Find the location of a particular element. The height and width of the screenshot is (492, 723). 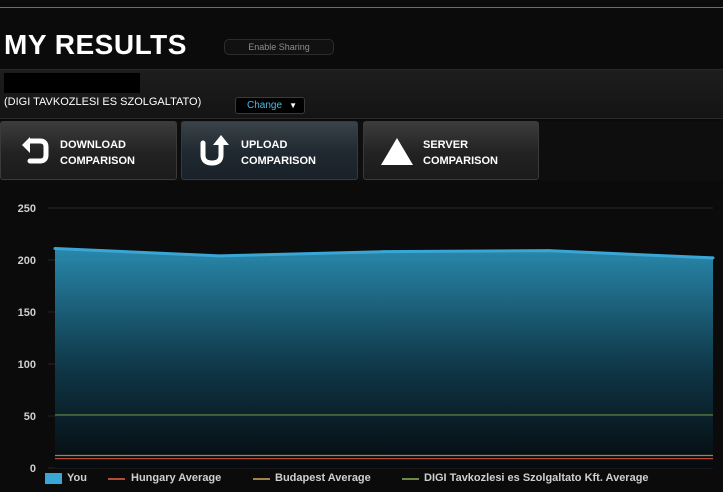

y-tick-label: 200 is located at coordinates (27, 261).